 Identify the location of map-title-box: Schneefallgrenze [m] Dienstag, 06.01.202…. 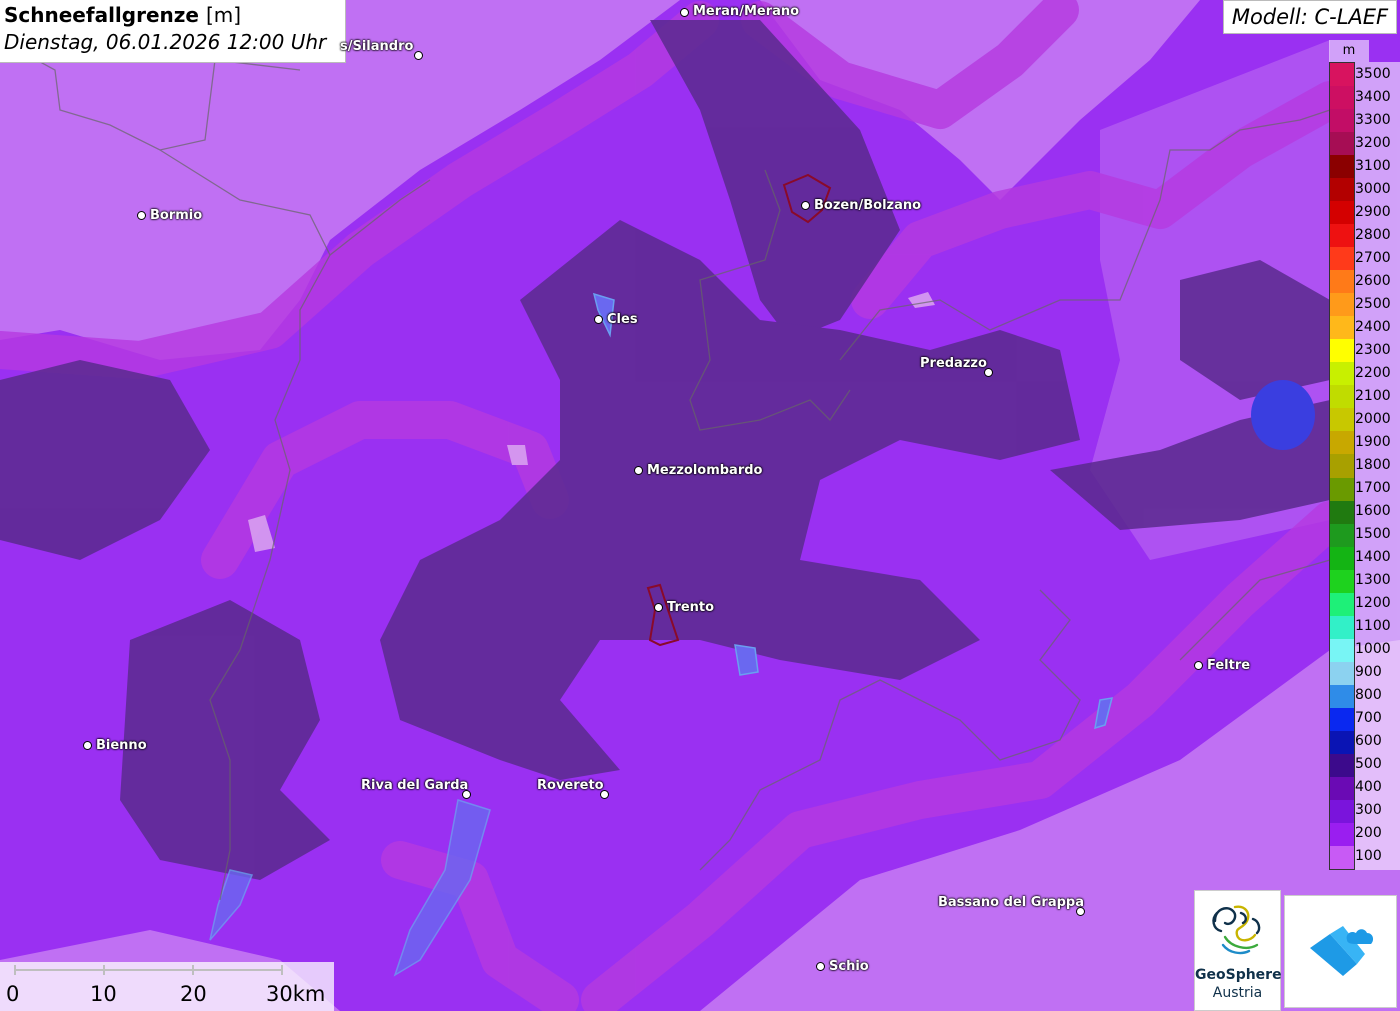
(173, 31).